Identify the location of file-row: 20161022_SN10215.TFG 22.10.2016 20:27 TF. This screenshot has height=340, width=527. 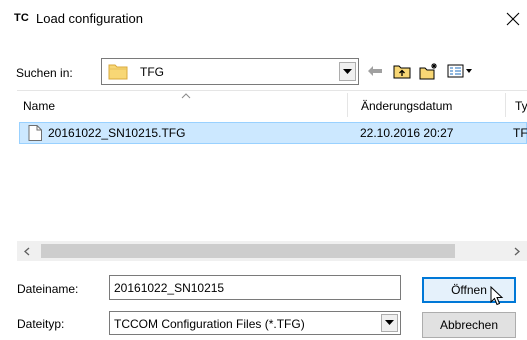
(273, 133).